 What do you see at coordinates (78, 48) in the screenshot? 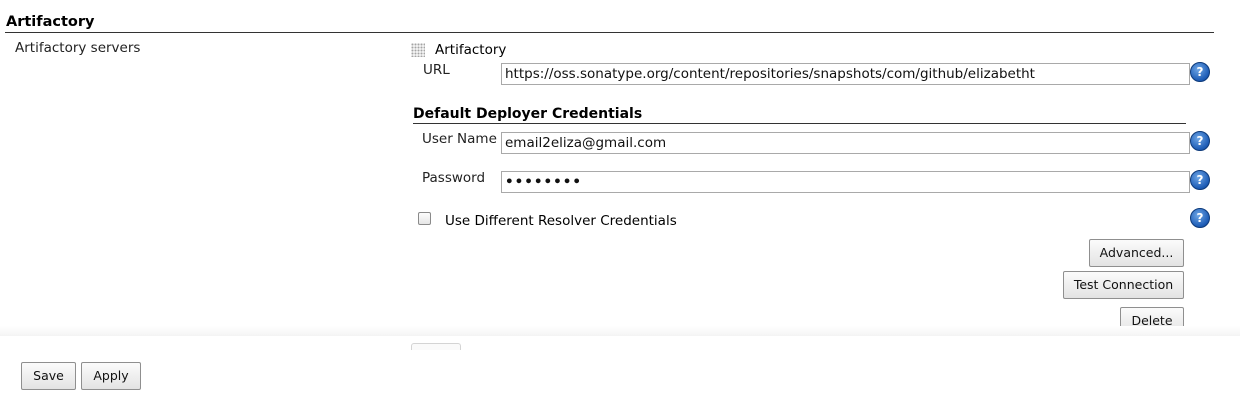
I see `artifactory-servers-label: Artifactory servers` at bounding box center [78, 48].